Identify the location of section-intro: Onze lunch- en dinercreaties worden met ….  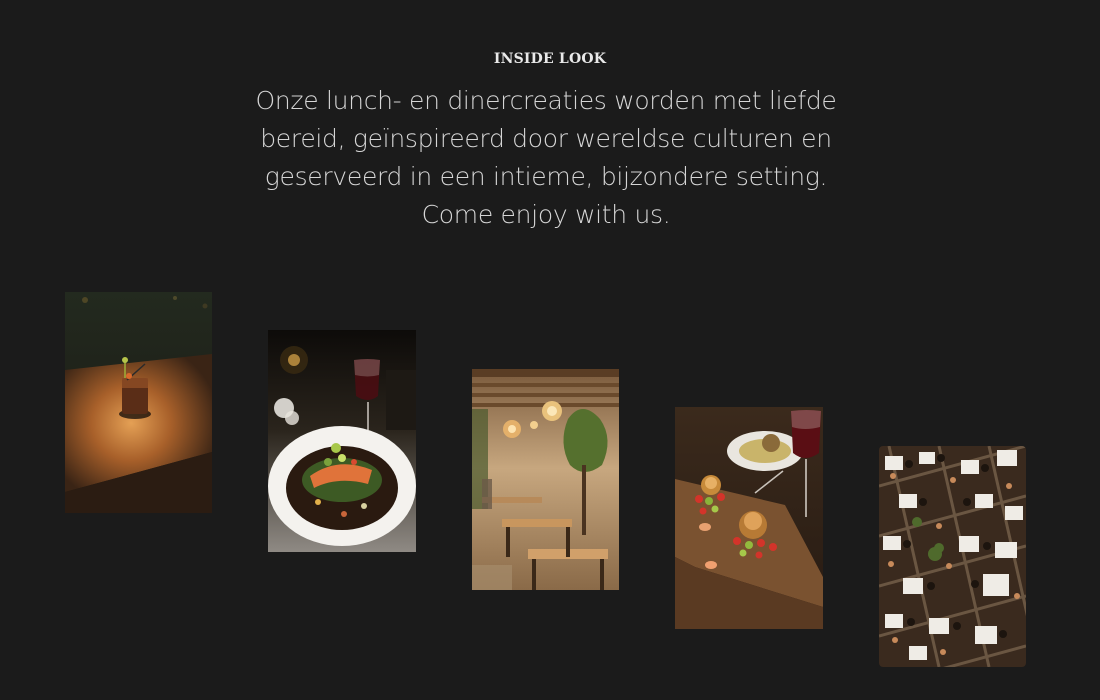
(546, 158).